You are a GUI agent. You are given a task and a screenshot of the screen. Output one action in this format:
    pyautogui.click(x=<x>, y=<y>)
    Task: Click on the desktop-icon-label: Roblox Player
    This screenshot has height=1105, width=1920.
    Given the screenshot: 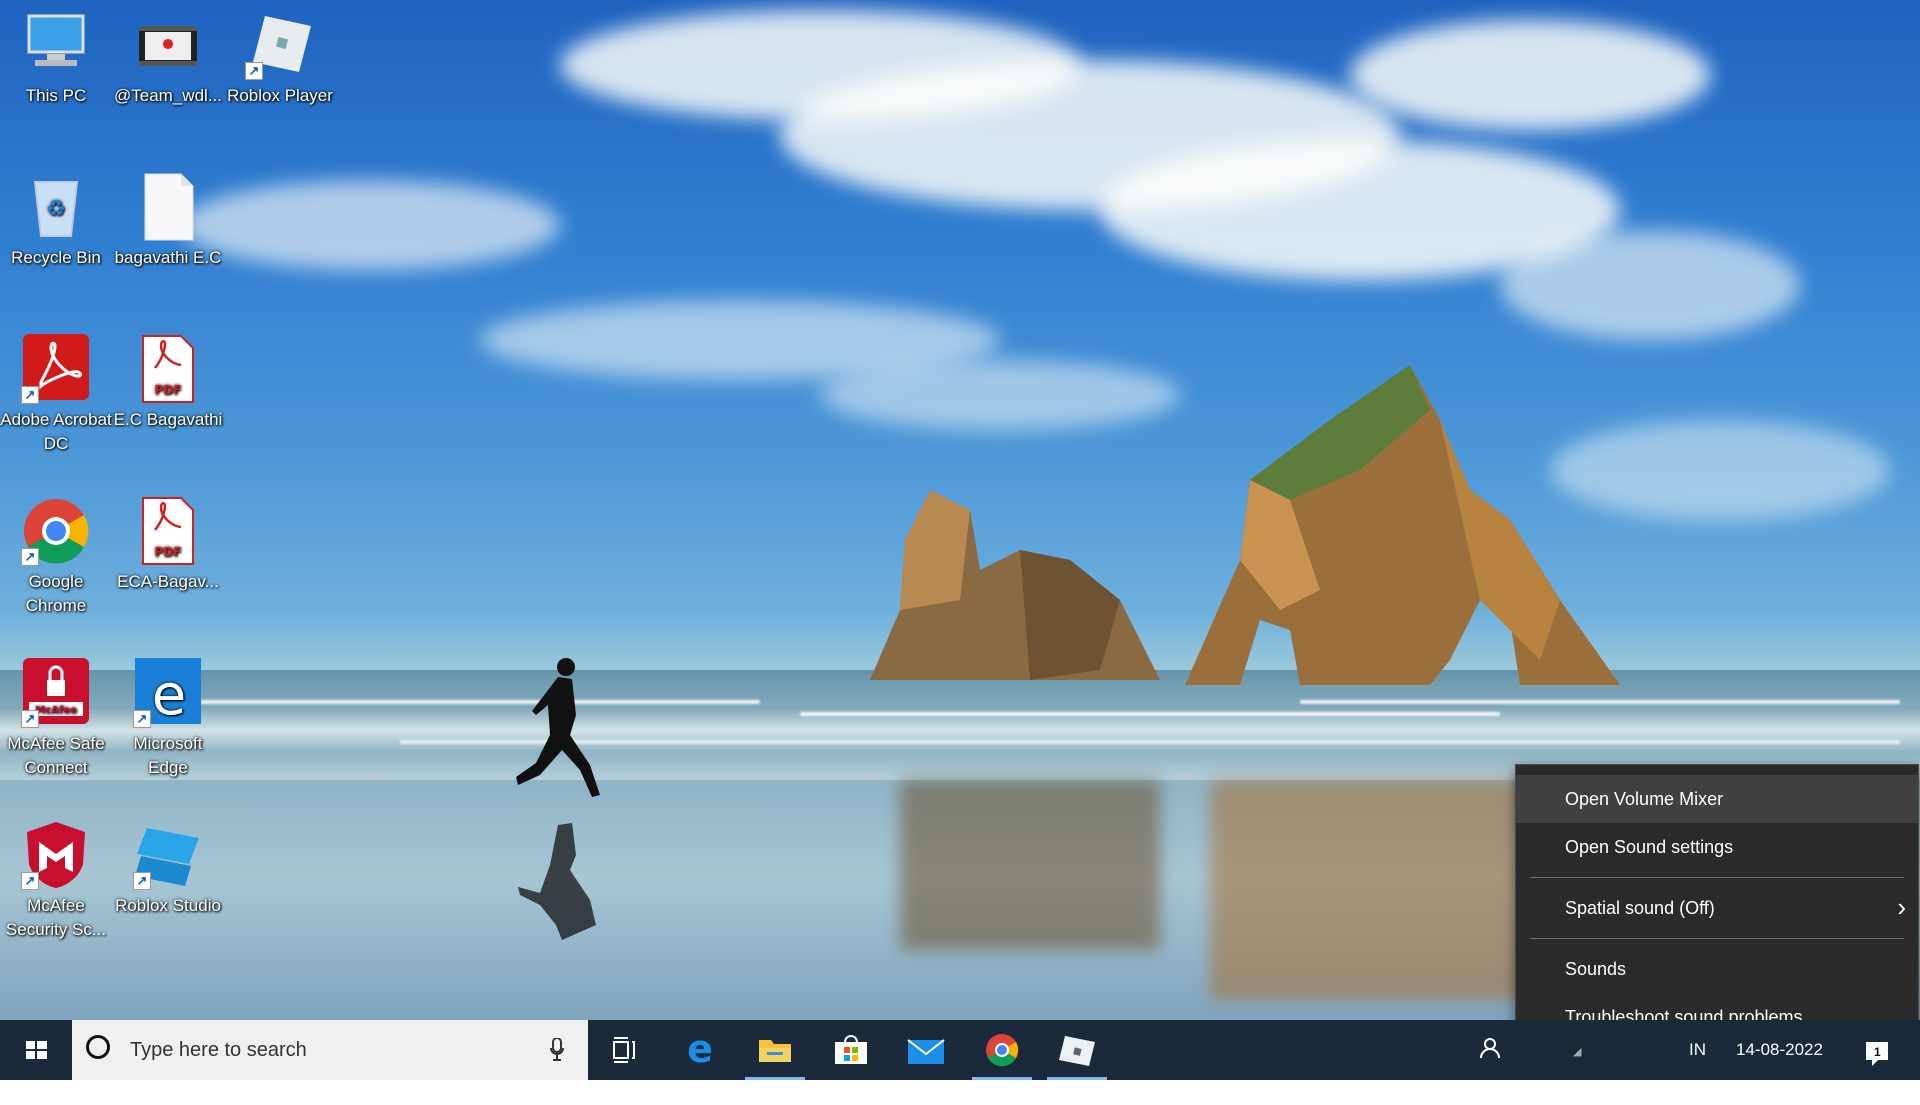 What is the action you would take?
    pyautogui.click(x=280, y=95)
    